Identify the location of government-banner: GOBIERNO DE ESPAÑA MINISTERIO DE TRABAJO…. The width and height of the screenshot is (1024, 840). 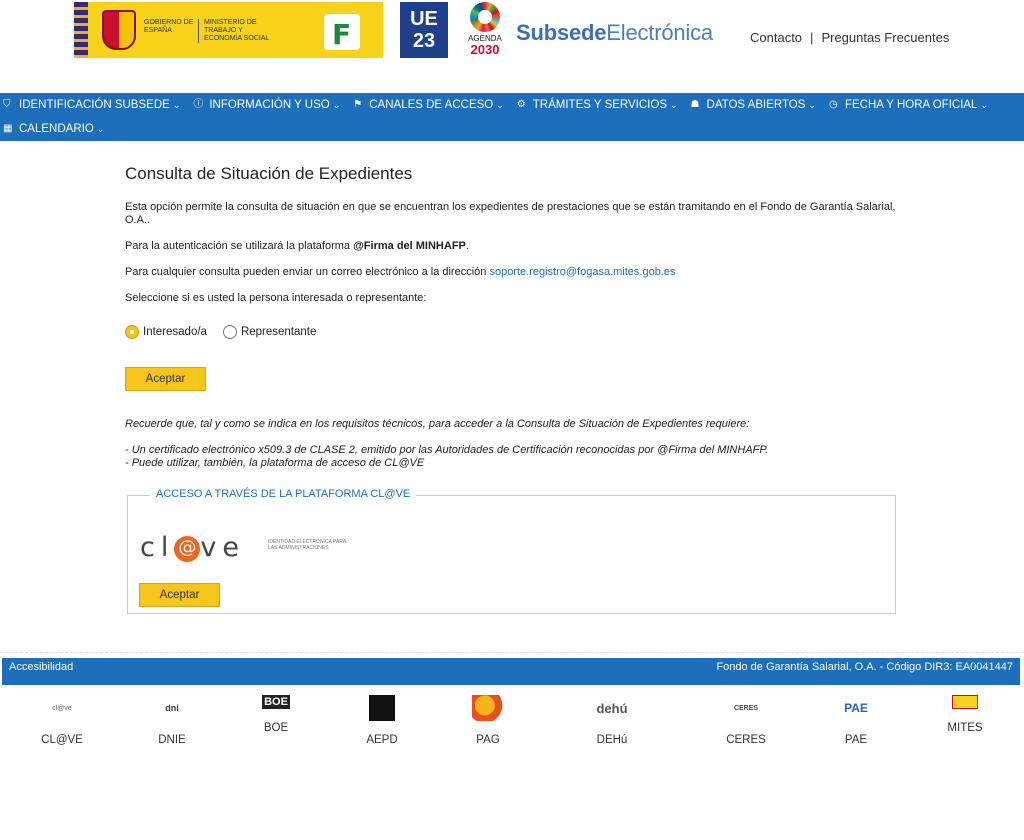
(228, 30).